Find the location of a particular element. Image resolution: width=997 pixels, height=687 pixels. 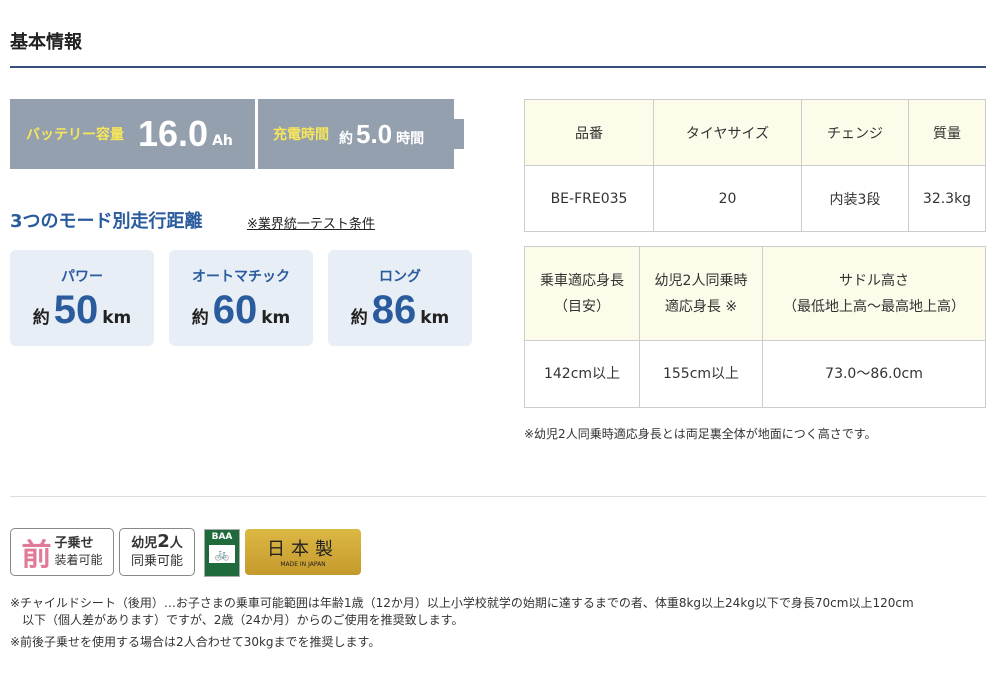

modes-heading: 3つのモード別走行距離 is located at coordinates (106, 221).